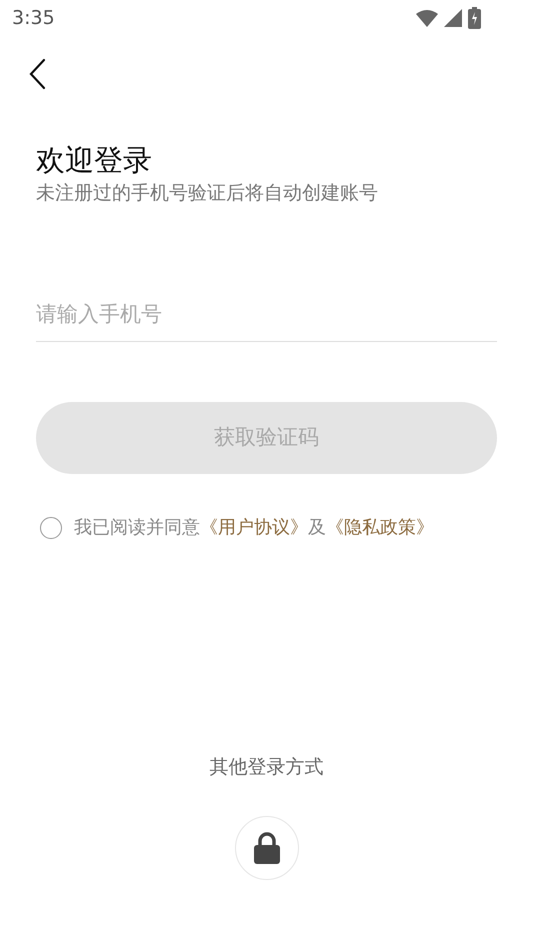 This screenshot has width=533, height=948. Describe the element at coordinates (427, 18) in the screenshot. I see `wifi-icon` at that location.